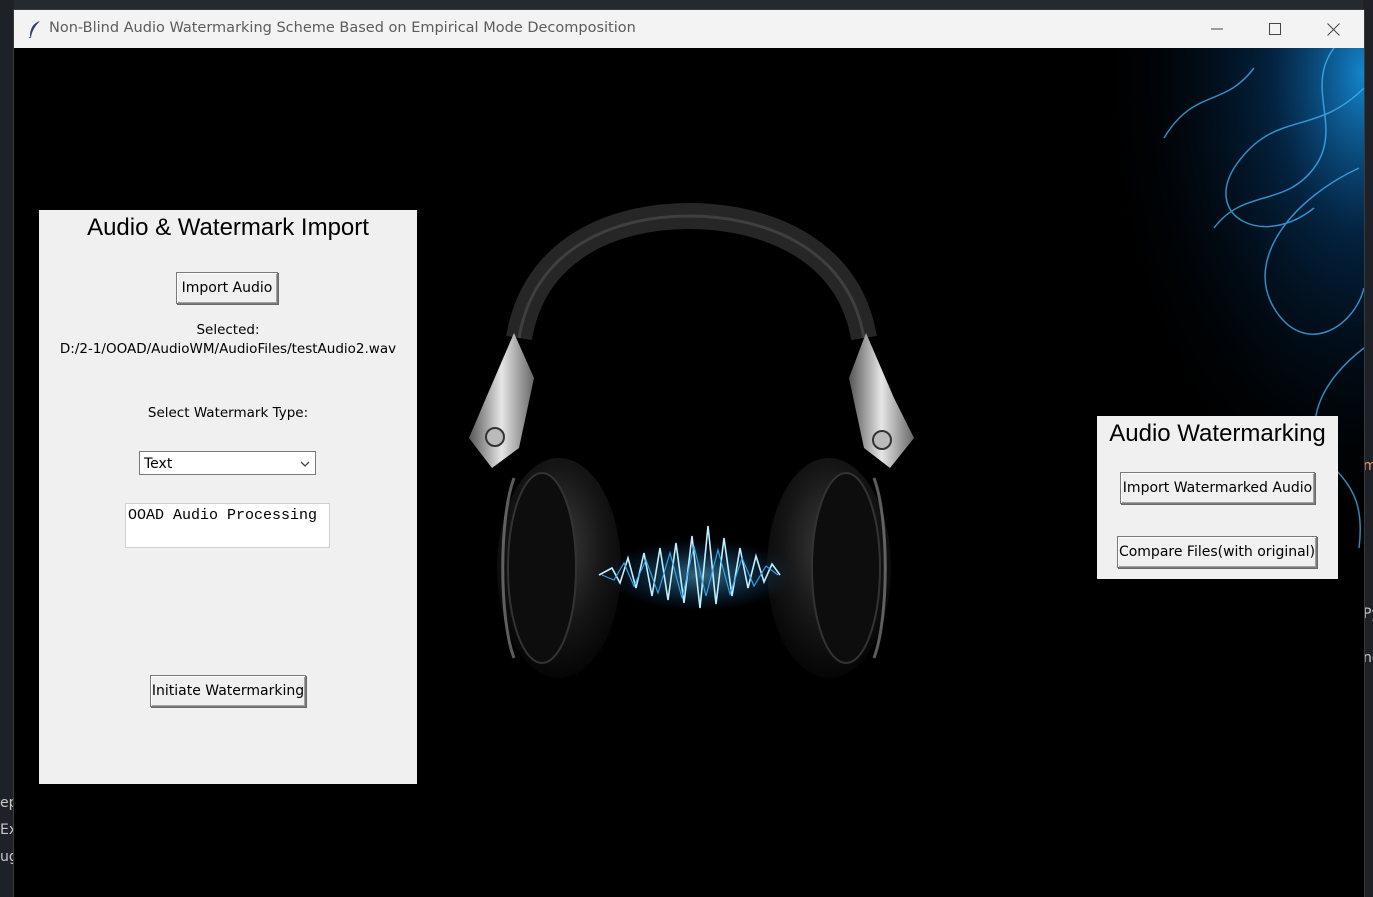 This screenshot has height=897, width=1373. Describe the element at coordinates (12, 448) in the screenshot. I see `desktop-left-edge: ep Exc ugi` at that location.